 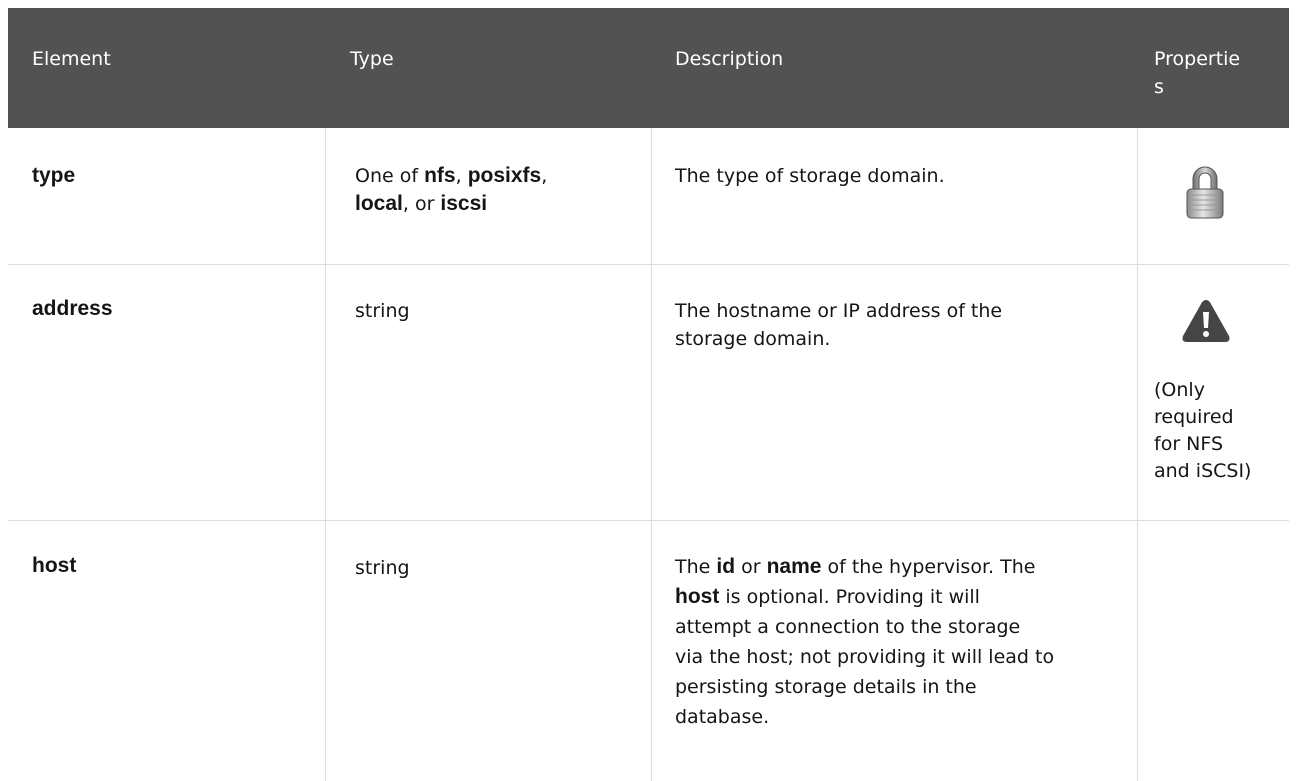 What do you see at coordinates (54, 565) in the screenshot?
I see `element-name: host` at bounding box center [54, 565].